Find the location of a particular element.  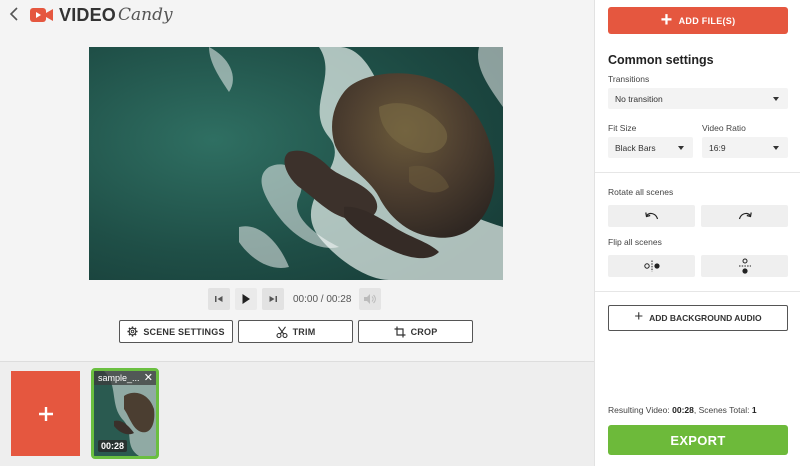

add-background-audio-label: ADD BACKGROUND AUDIO is located at coordinates (705, 318).